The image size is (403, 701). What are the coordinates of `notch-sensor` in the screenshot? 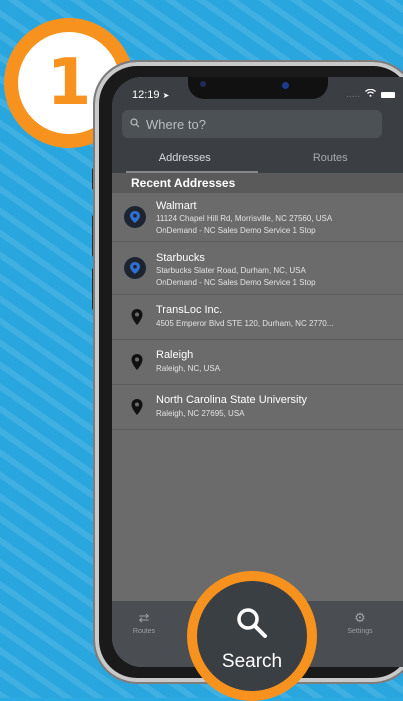 It's located at (203, 84).